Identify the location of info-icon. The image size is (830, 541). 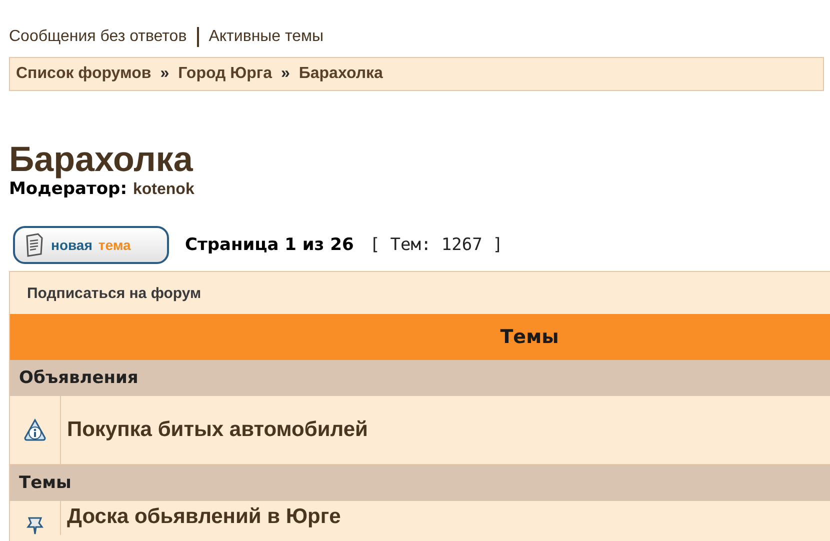
(35, 430).